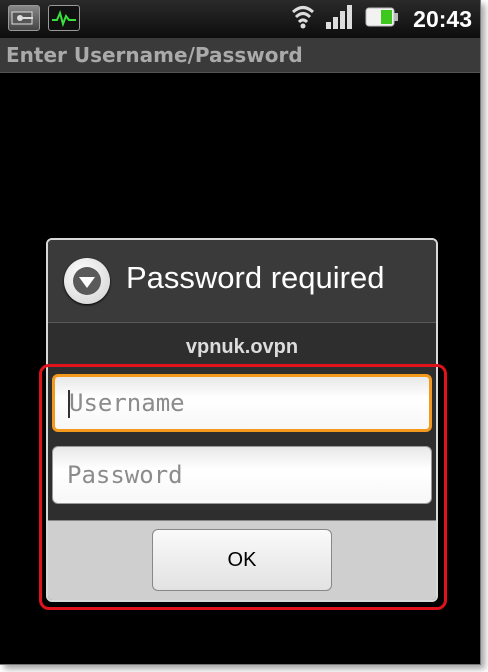 This screenshot has width=488, height=672. Describe the element at coordinates (340, 19) in the screenshot. I see `signal-icon` at that location.